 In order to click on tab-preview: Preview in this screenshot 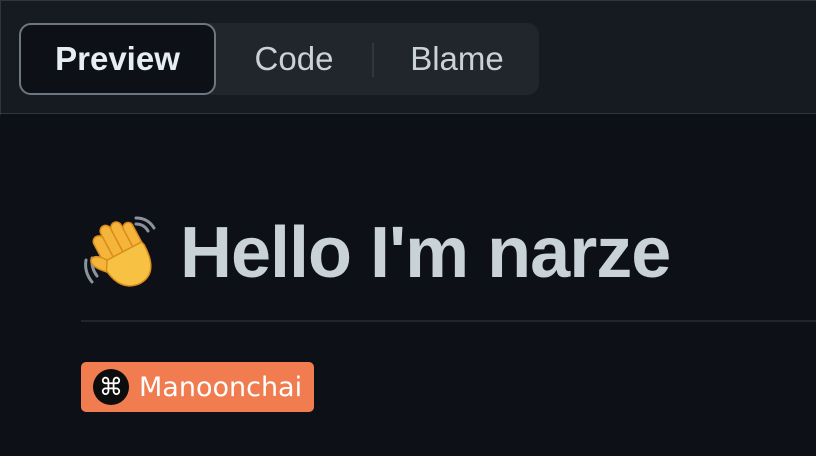, I will do `click(117, 59)`.